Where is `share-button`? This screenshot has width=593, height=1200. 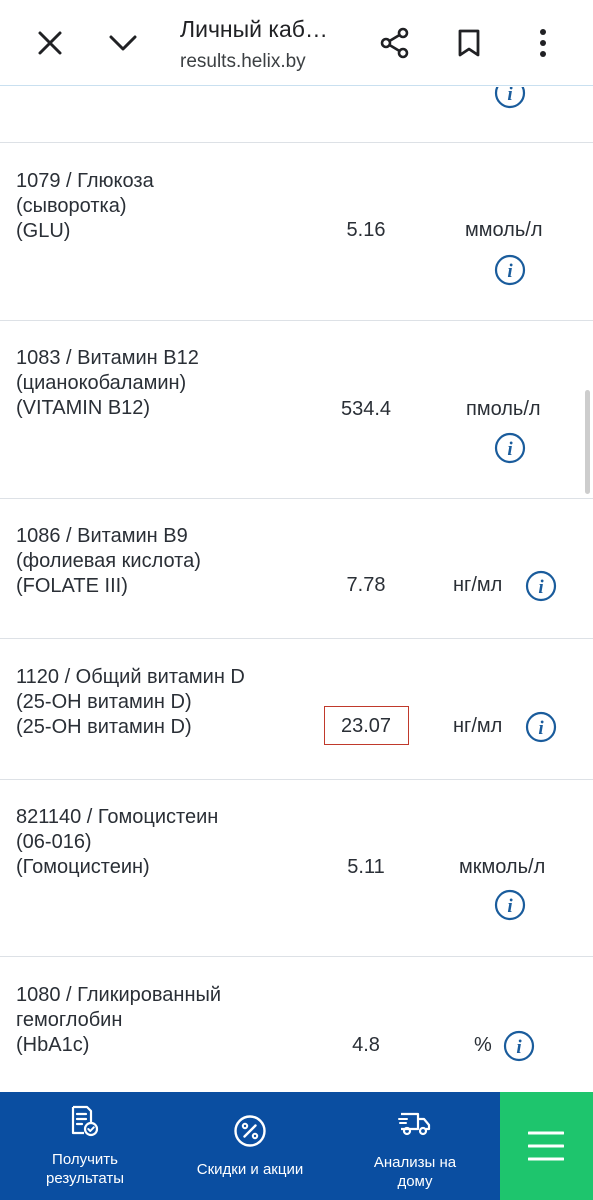 share-button is located at coordinates (395, 43).